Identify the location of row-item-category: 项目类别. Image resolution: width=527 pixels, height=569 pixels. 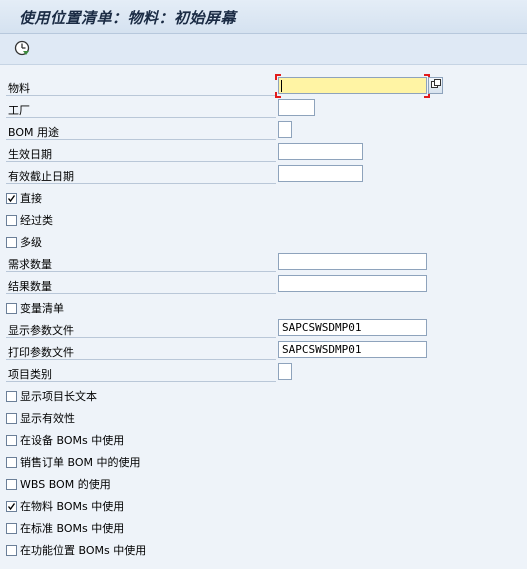
(263, 373).